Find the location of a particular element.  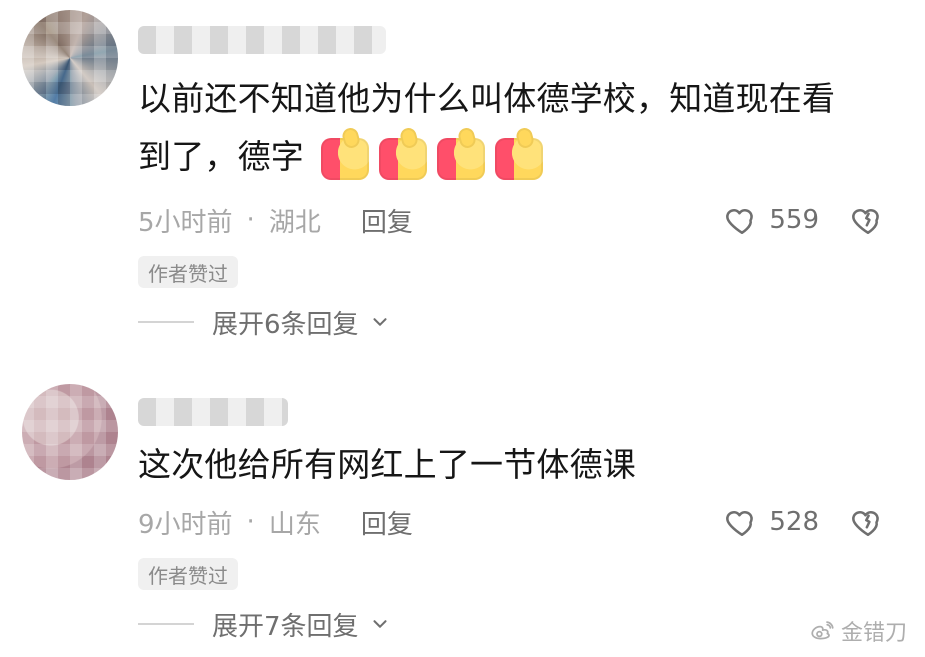

expand-replies-button: 展开7条回复 is located at coordinates (264, 624).